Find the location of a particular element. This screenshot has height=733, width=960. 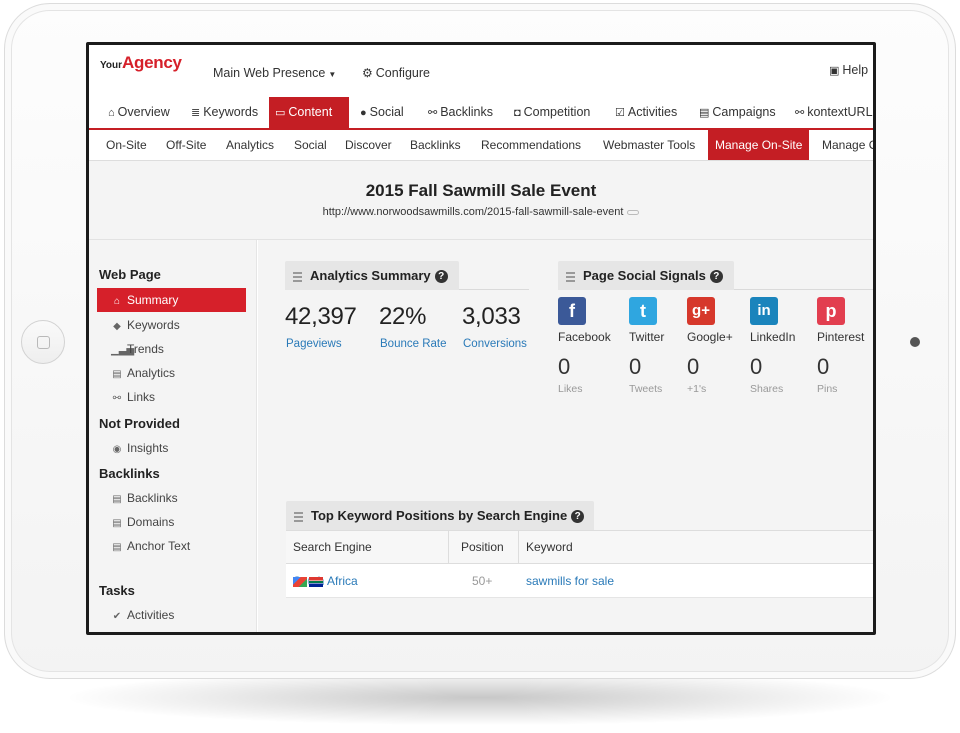

subnav-manage-on-site: Manage On-Site is located at coordinates (759, 145).